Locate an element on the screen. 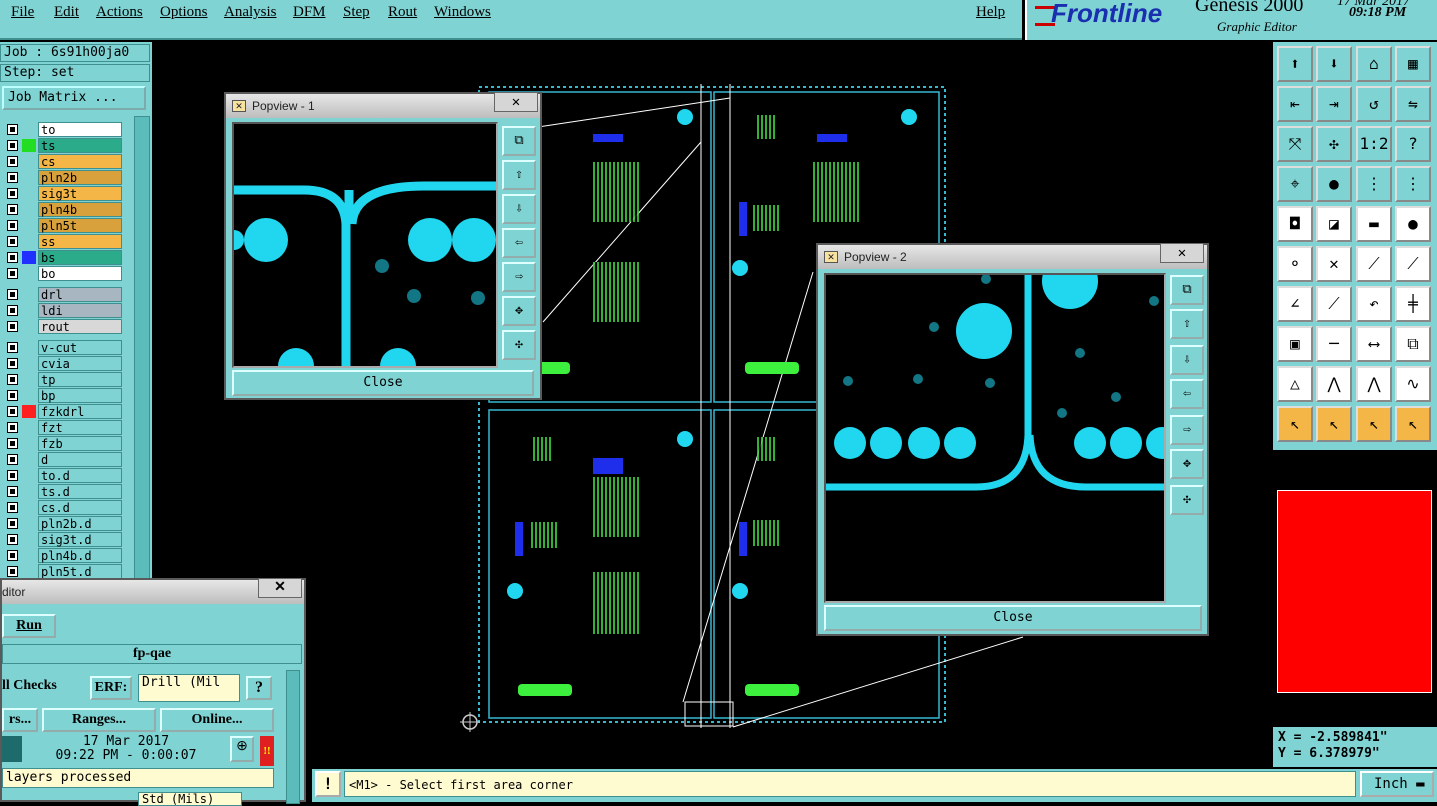  erf-field: Drill (Mil is located at coordinates (189, 688).